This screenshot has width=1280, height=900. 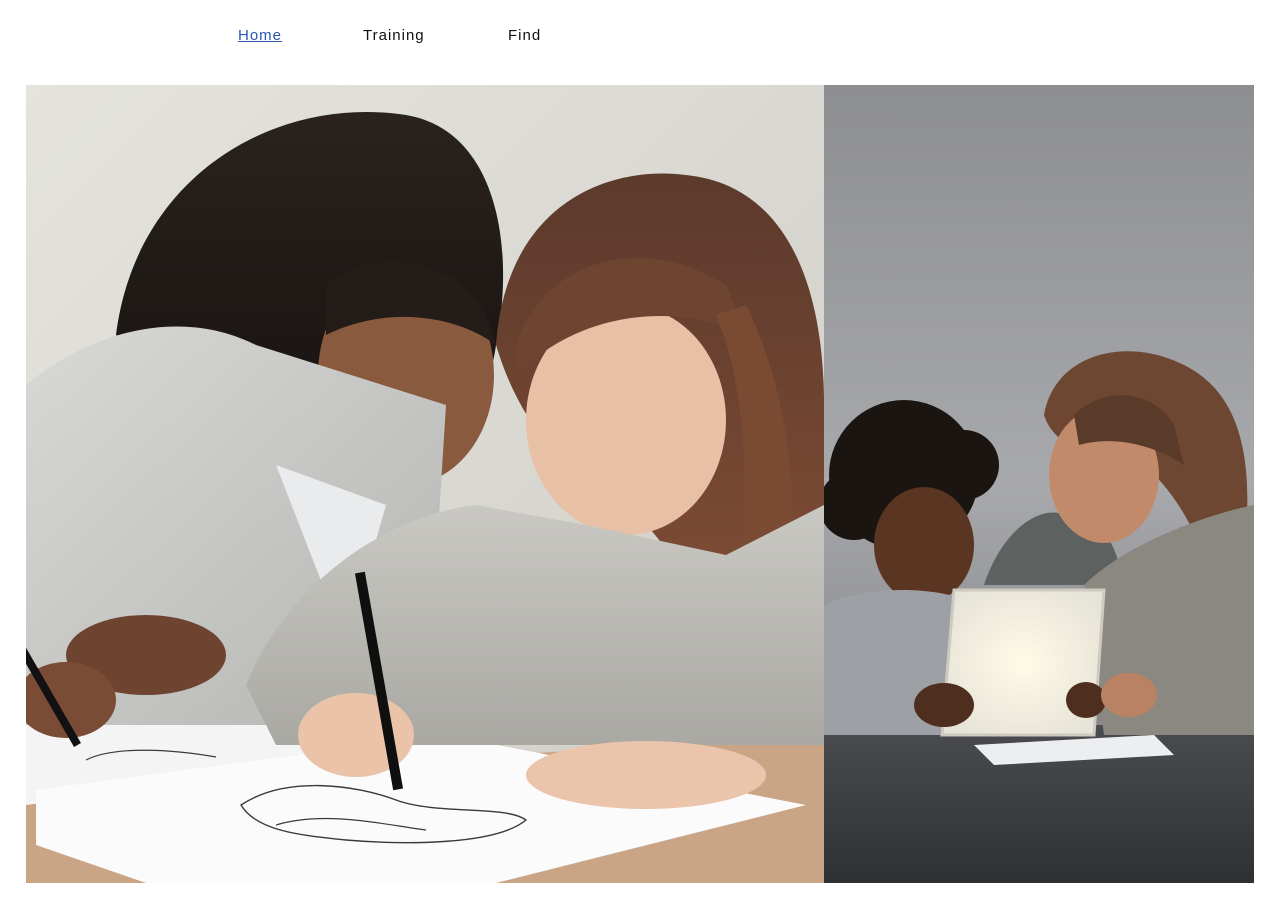 What do you see at coordinates (640, 36) in the screenshot?
I see `top-navigation: Home Training Find` at bounding box center [640, 36].